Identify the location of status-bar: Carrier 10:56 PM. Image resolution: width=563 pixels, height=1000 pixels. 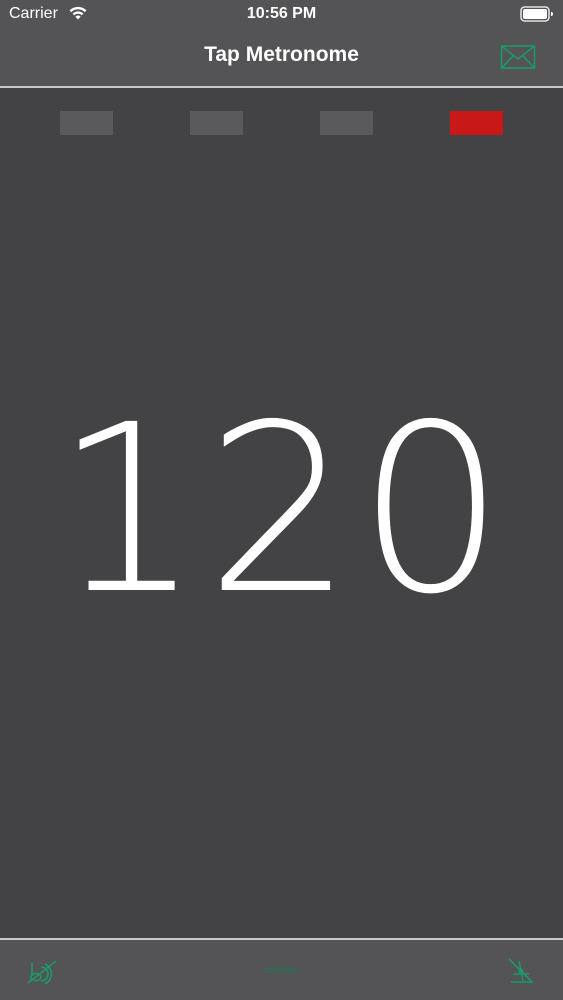
(281, 15).